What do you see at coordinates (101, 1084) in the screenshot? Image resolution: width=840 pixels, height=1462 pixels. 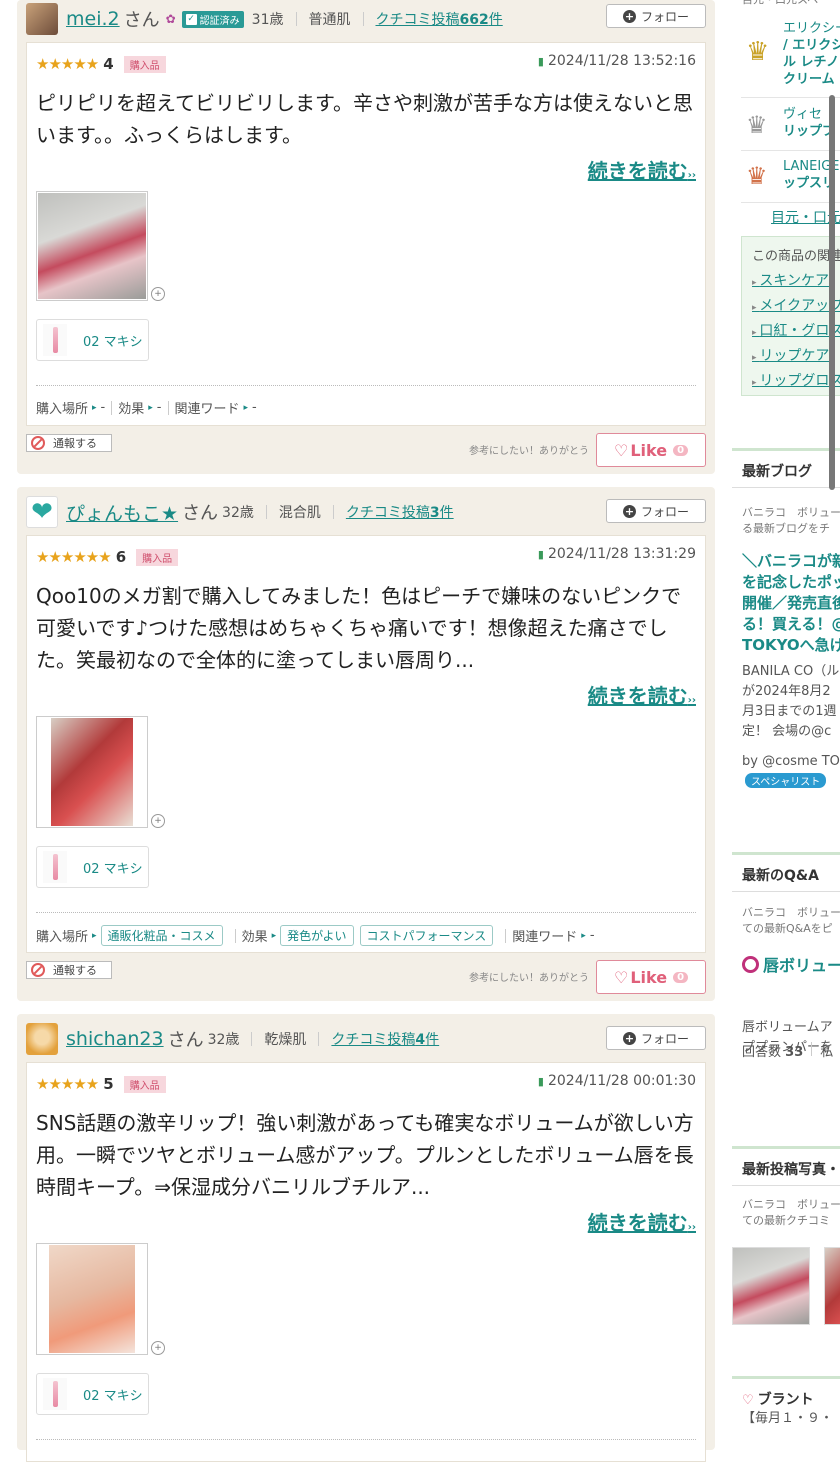 I see `rating: ★★★★★ 5 購入品` at bounding box center [101, 1084].